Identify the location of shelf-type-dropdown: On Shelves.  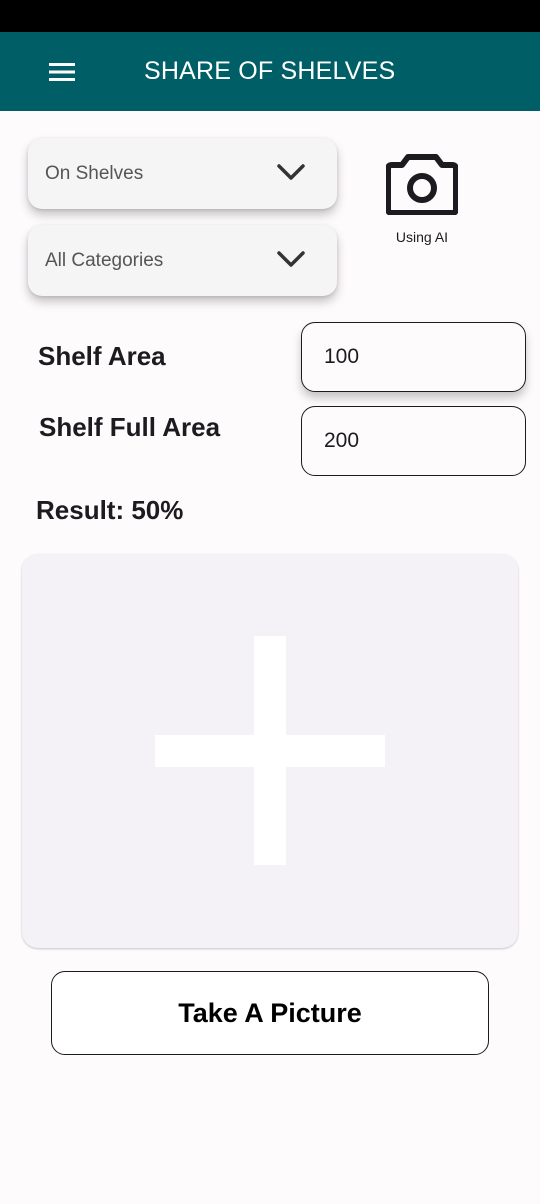
(182, 173).